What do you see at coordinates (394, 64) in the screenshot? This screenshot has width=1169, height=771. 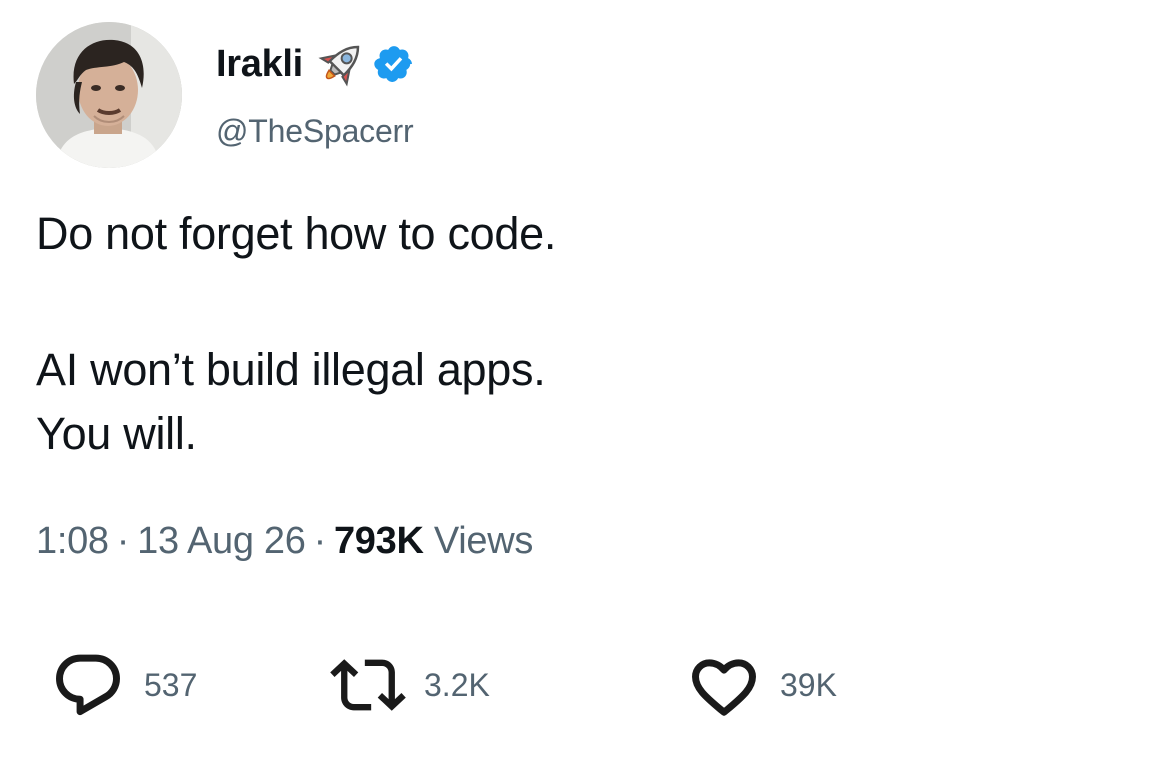 I see `verified-icon` at bounding box center [394, 64].